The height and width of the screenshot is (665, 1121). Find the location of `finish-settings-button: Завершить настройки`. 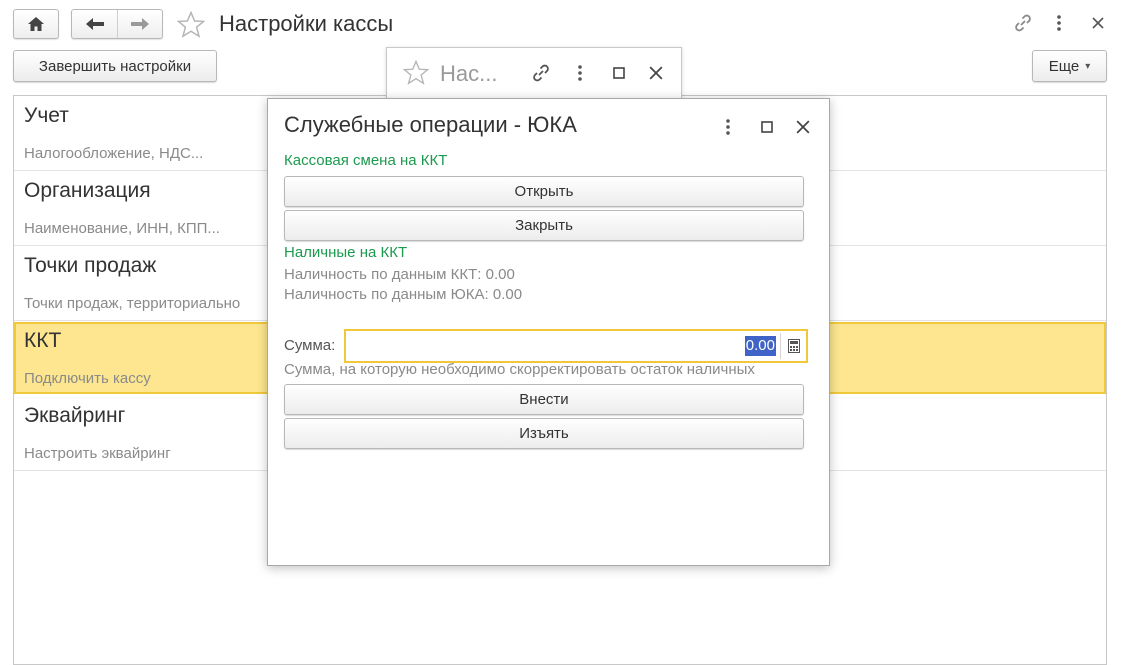

finish-settings-button: Завершить настройки is located at coordinates (115, 66).